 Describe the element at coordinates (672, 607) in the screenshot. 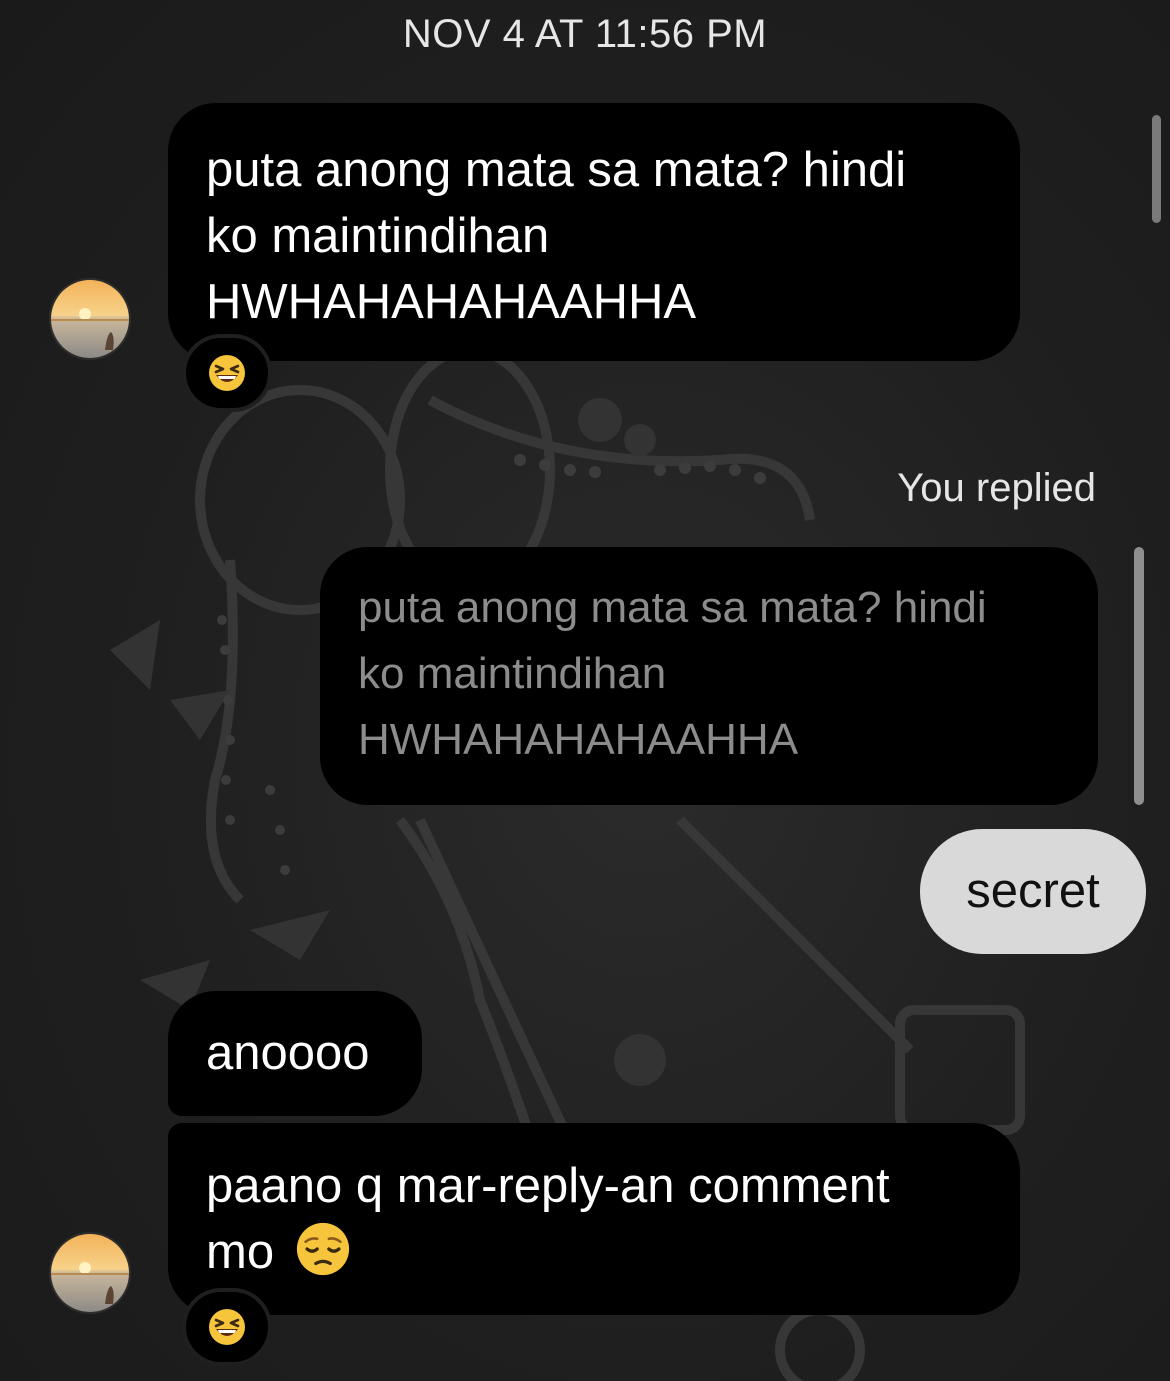

I see `quoted-line: puta anong mata sa mata? hindi` at that location.